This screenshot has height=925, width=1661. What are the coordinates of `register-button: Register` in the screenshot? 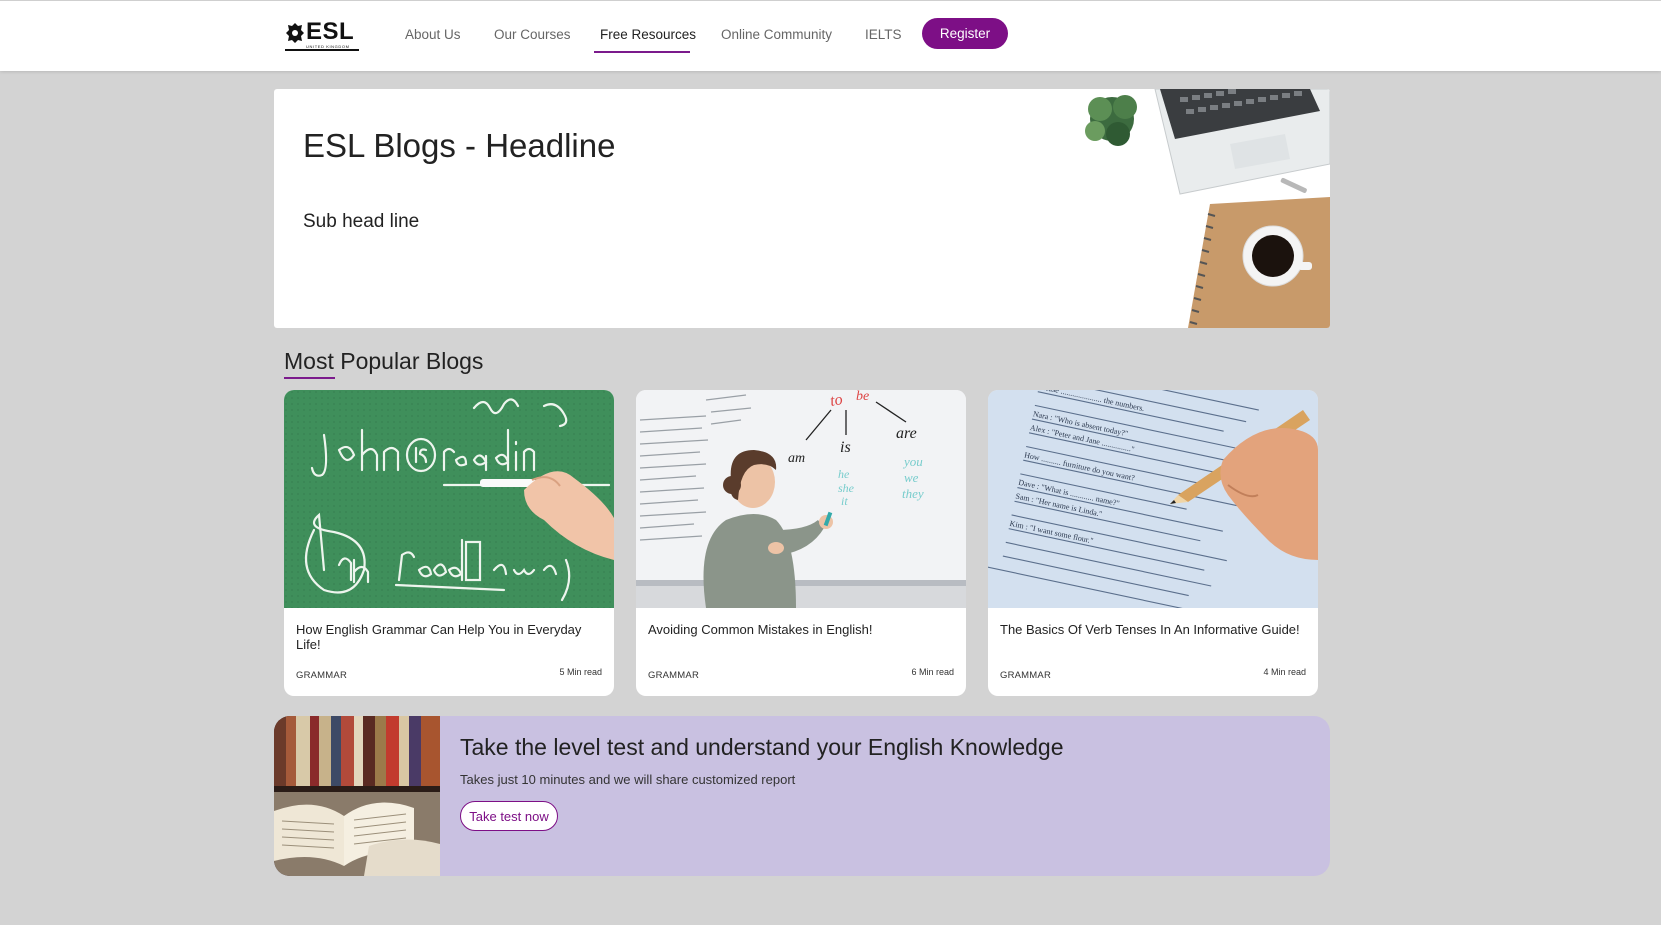 It's located at (965, 33).